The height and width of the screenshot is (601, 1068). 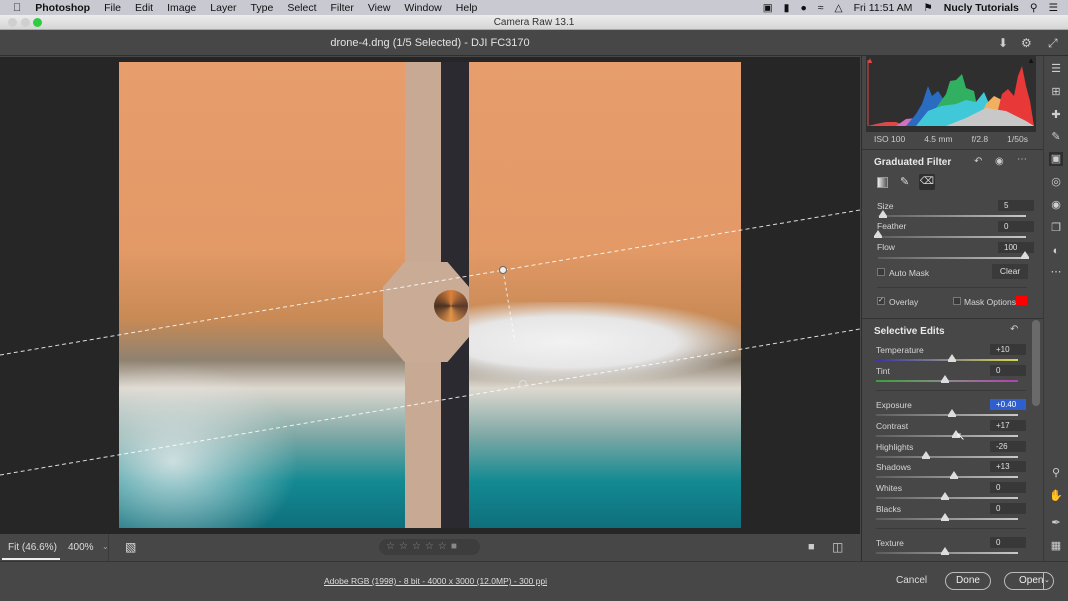 What do you see at coordinates (1056, 182) in the screenshot?
I see `radial-filter-icon: ◎` at bounding box center [1056, 182].